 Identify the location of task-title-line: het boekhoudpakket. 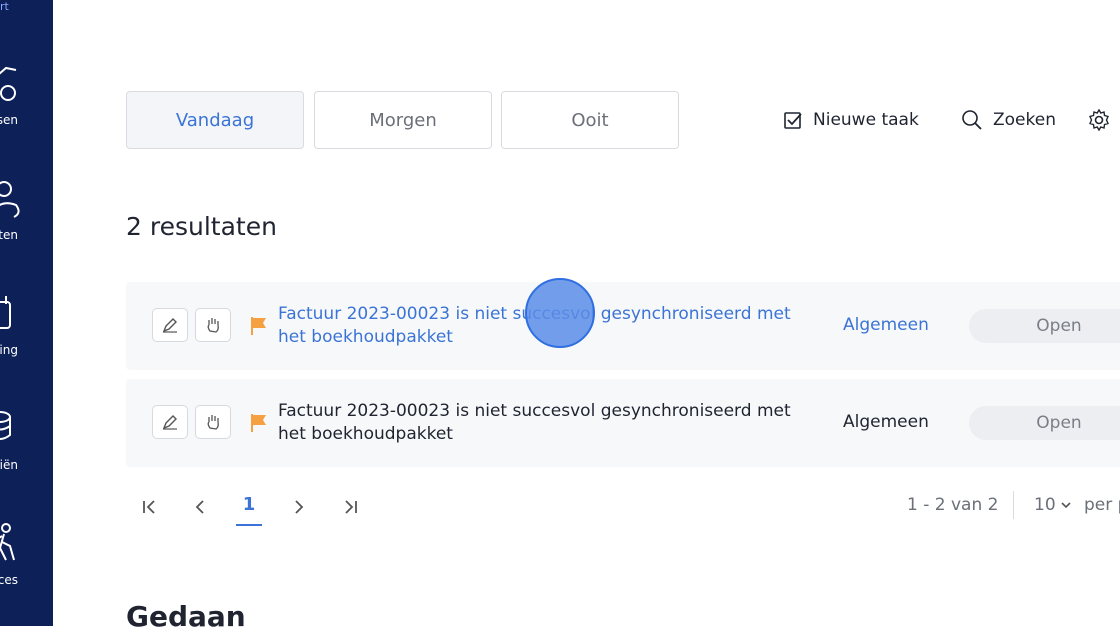
(365, 434).